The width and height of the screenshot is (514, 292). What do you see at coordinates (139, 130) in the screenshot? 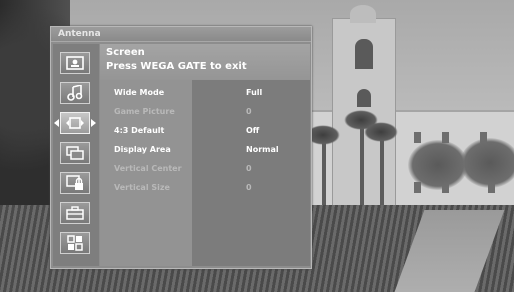
I see `setting-label: 4:3 Default` at bounding box center [139, 130].